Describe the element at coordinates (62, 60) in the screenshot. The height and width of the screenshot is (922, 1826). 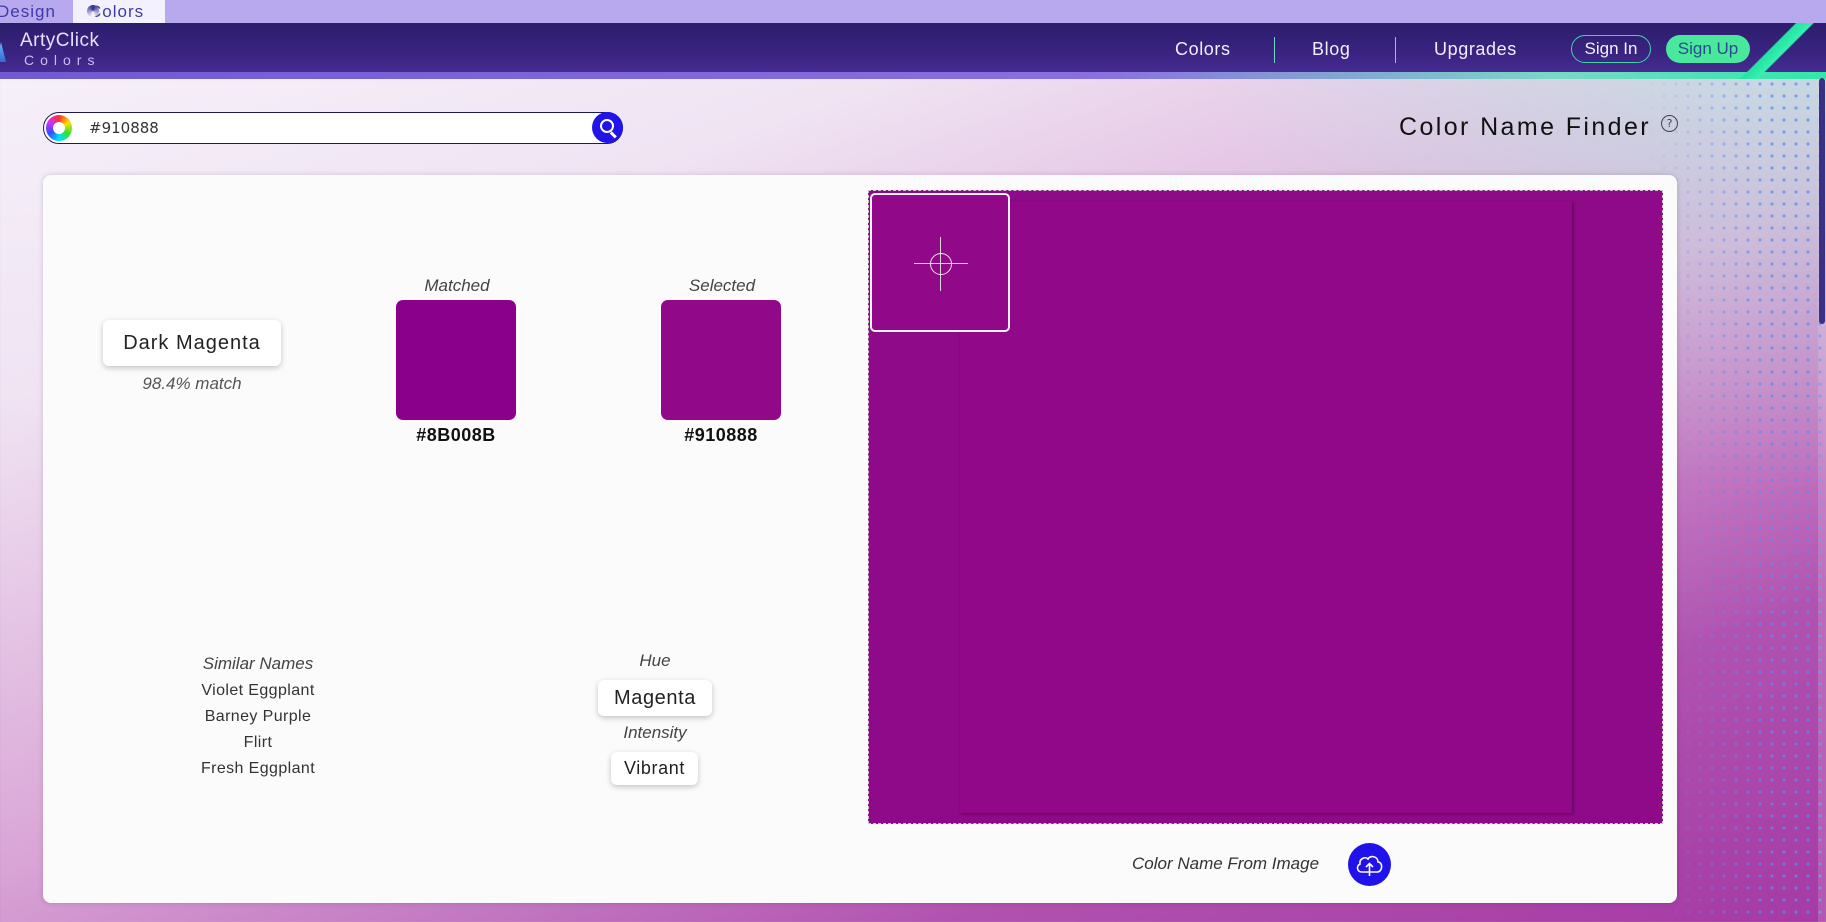
I see `logo-subtitle: Colors` at that location.